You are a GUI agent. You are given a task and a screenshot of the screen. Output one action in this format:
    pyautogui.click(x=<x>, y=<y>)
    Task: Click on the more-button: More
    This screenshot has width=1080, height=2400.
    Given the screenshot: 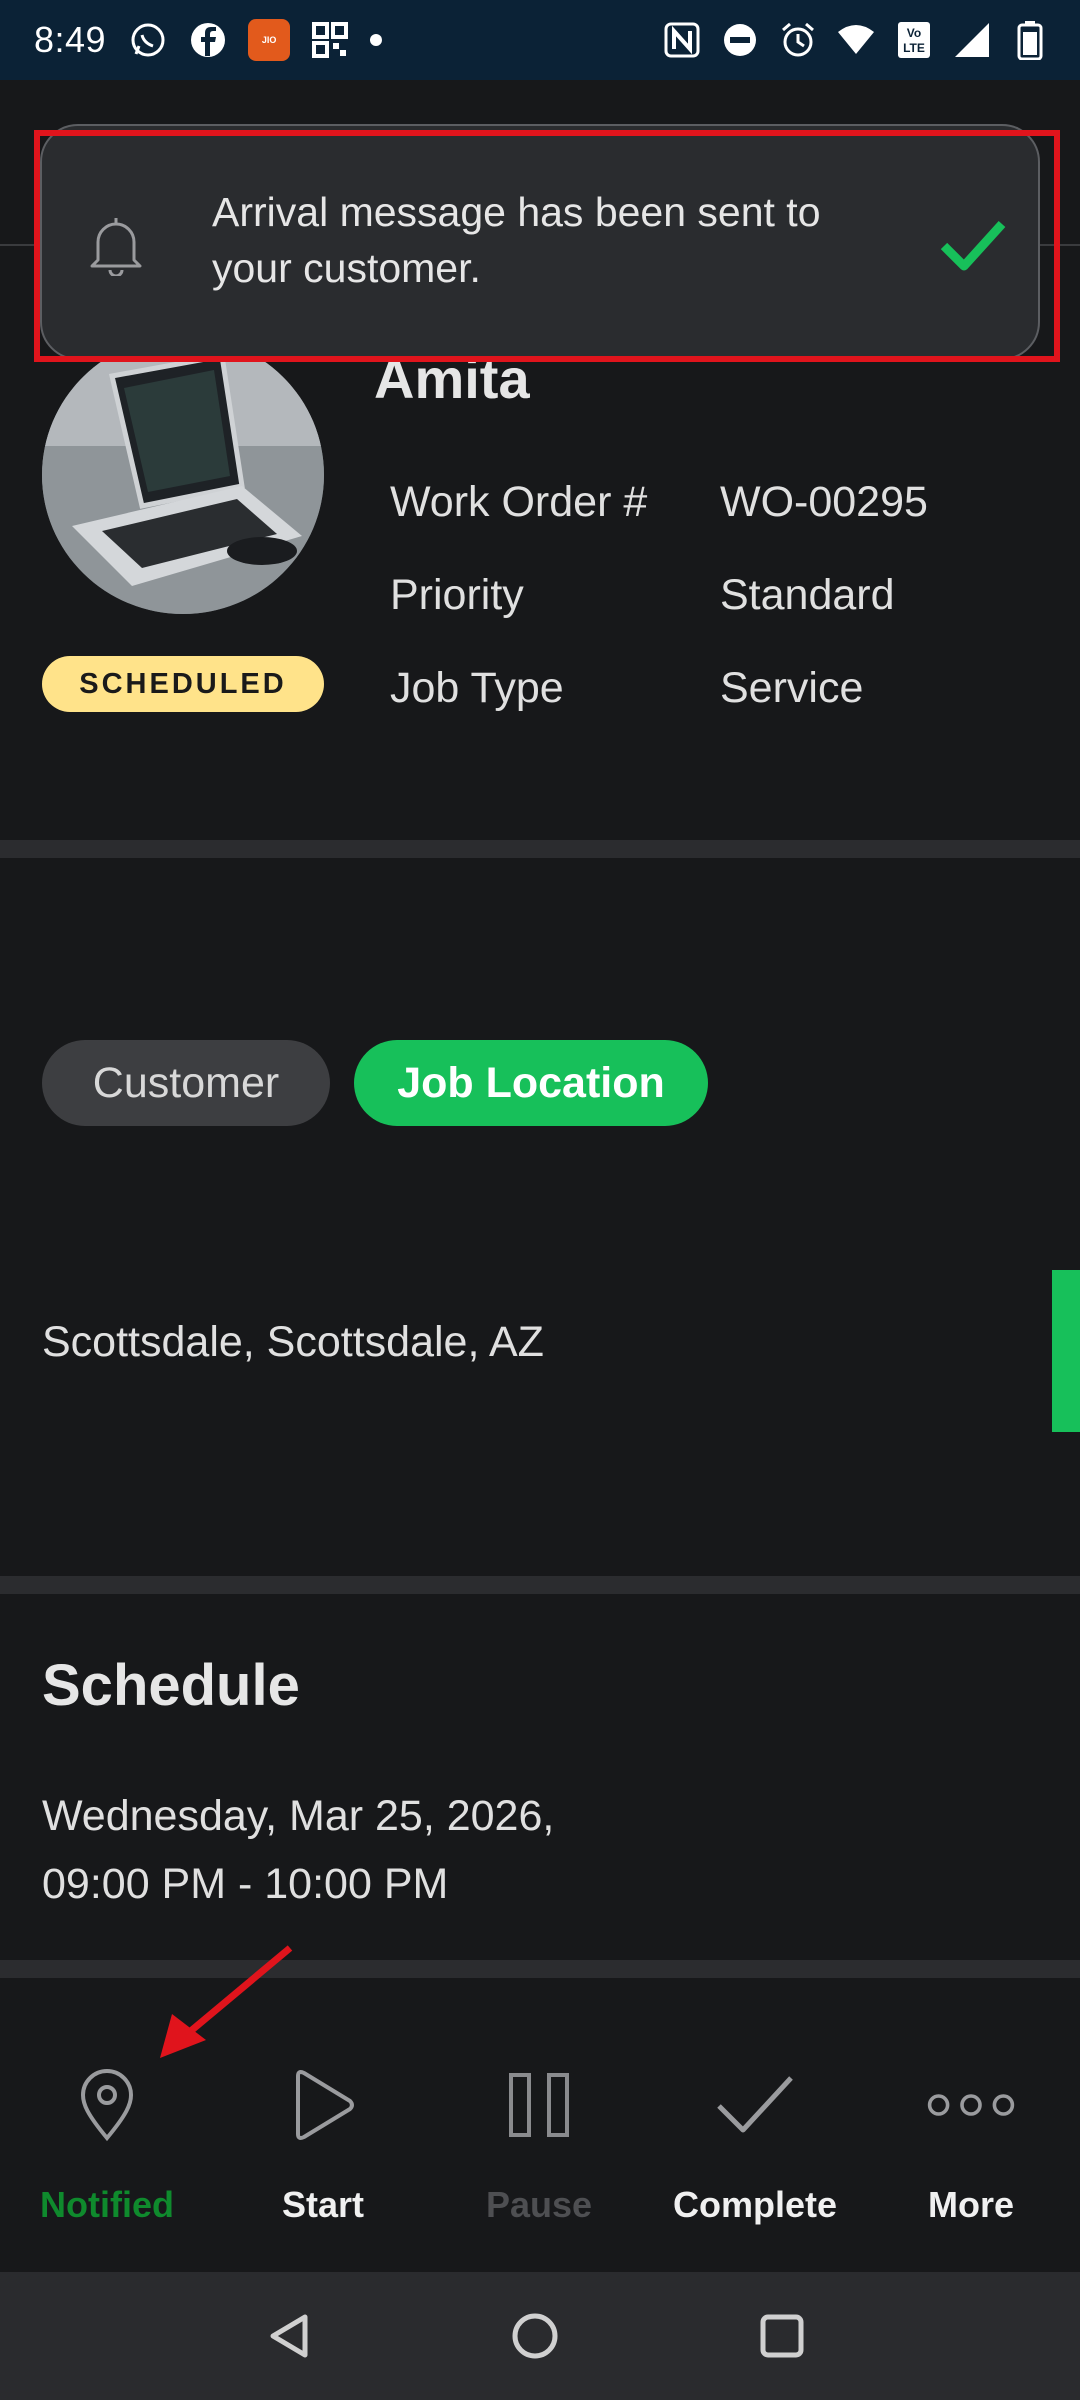 What is the action you would take?
    pyautogui.click(x=971, y=2143)
    